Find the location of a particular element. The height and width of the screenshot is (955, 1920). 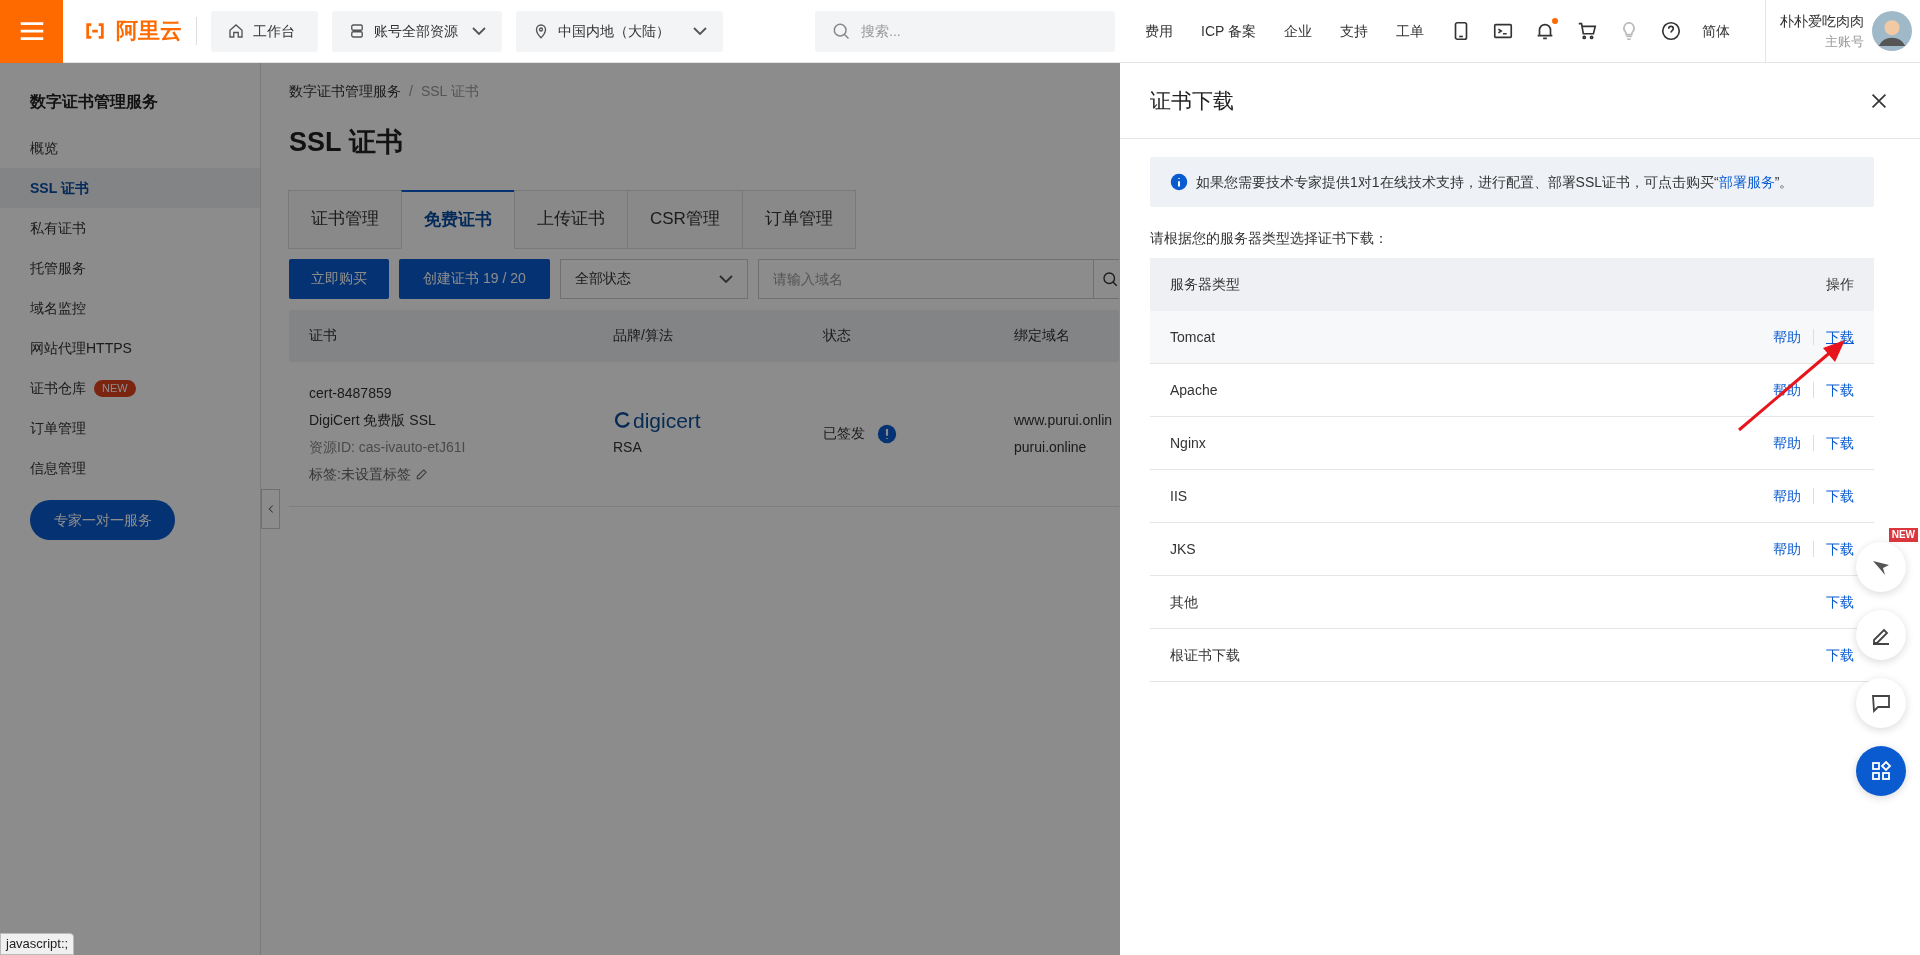

help-icon is located at coordinates (1671, 31).